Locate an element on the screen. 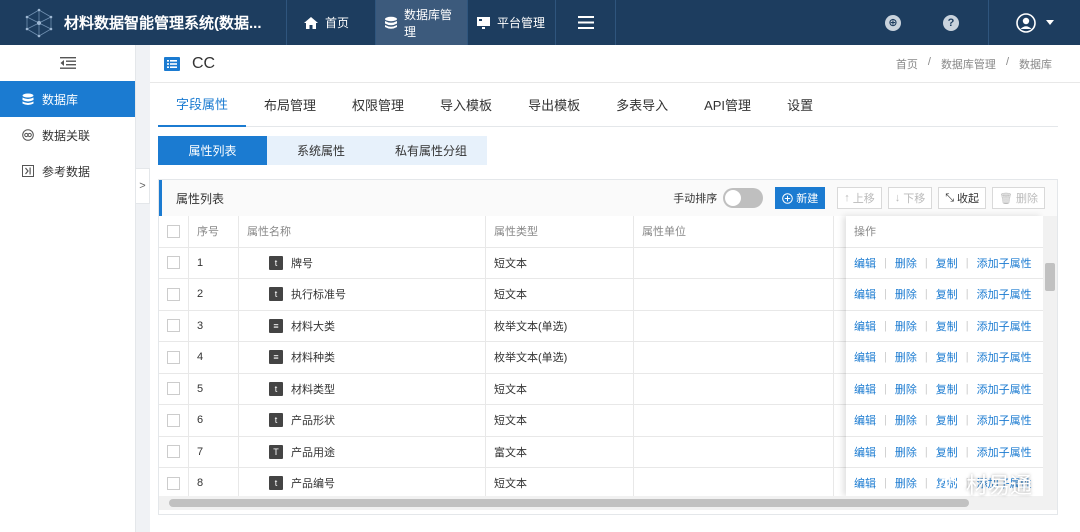 This screenshot has height=532, width=1080. link-icon is located at coordinates (28, 135).